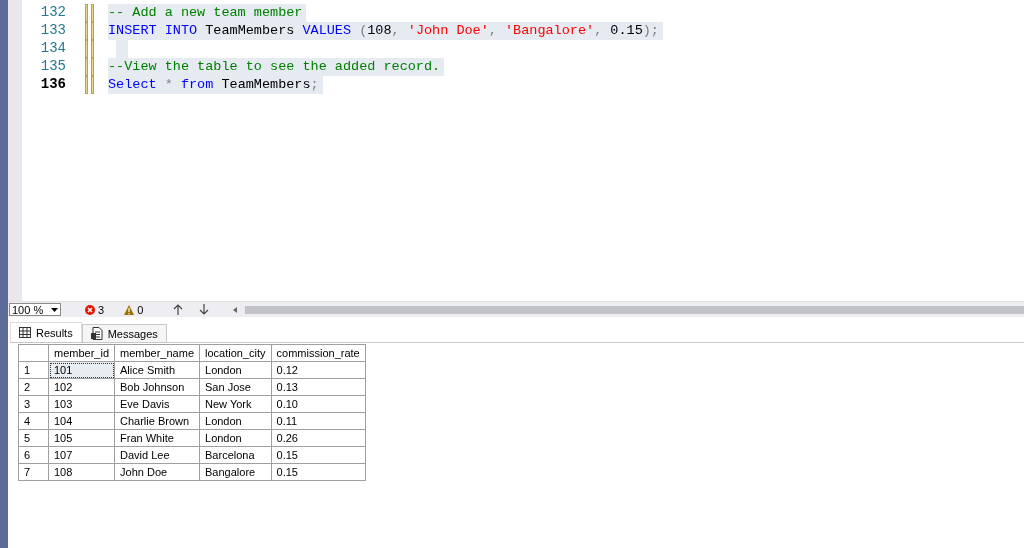  What do you see at coordinates (54, 309) in the screenshot?
I see `caret-icon` at bounding box center [54, 309].